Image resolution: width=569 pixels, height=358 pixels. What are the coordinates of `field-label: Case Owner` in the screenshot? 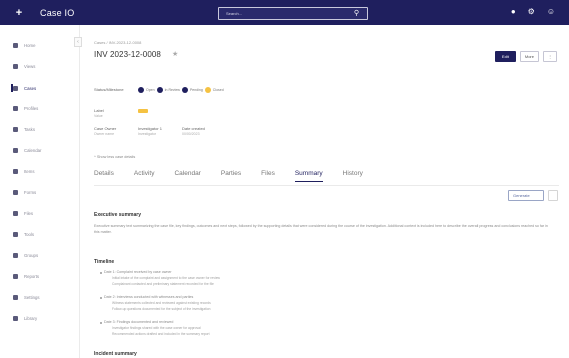 It's located at (105, 128).